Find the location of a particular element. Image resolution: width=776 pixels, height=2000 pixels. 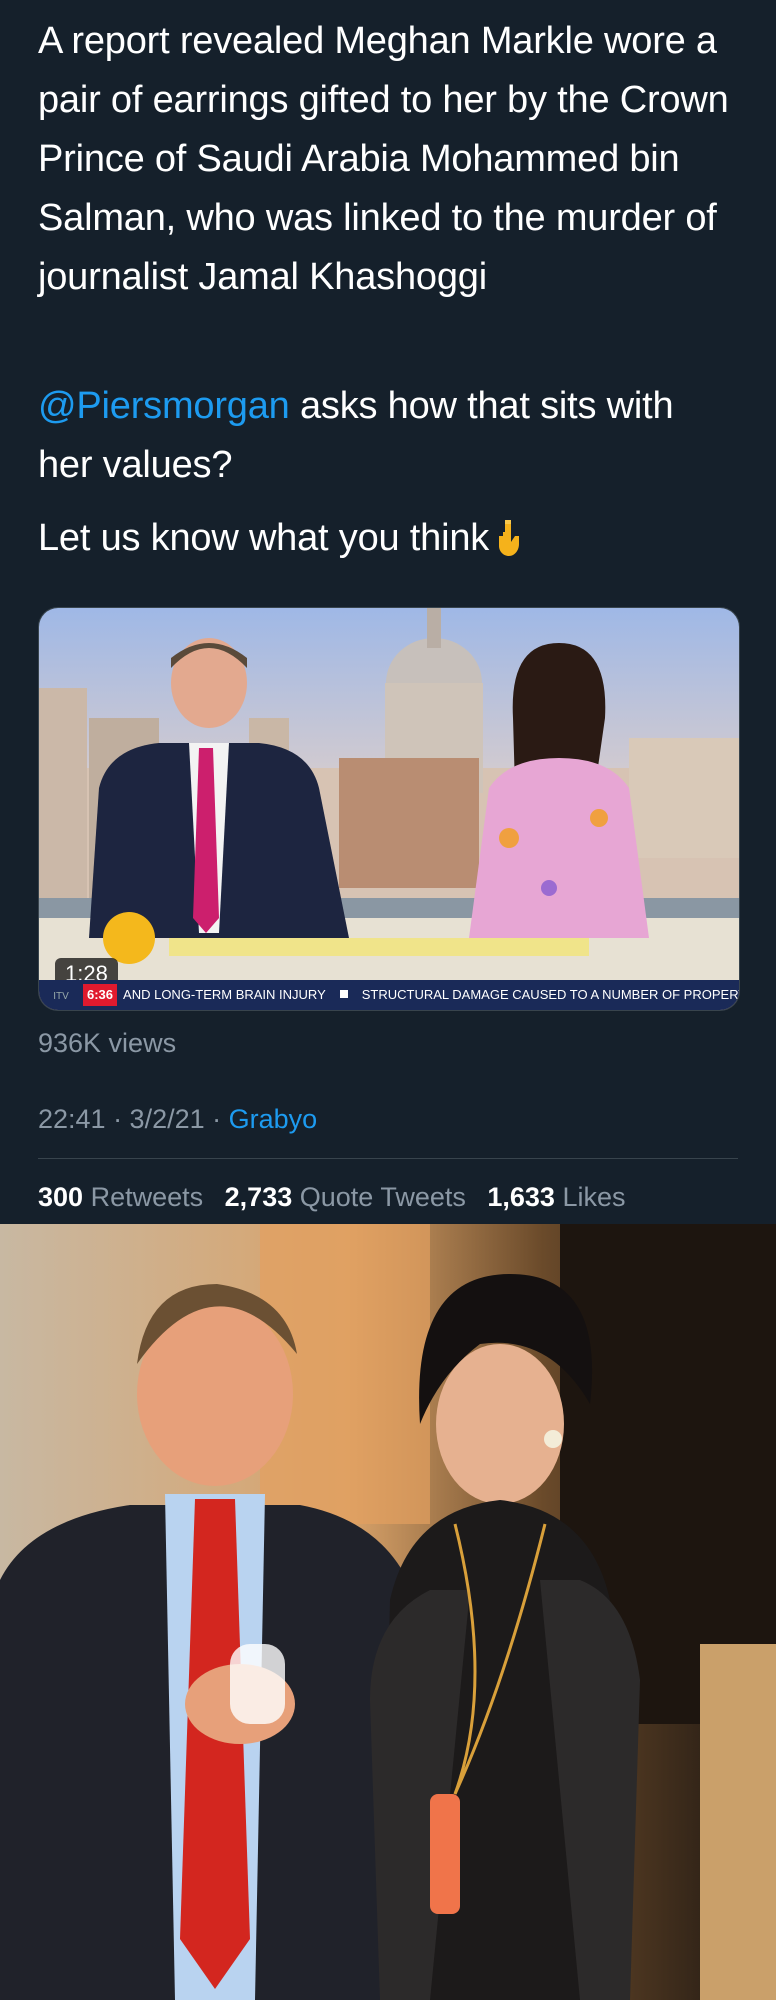

likes-label: Likes is located at coordinates (594, 1197).